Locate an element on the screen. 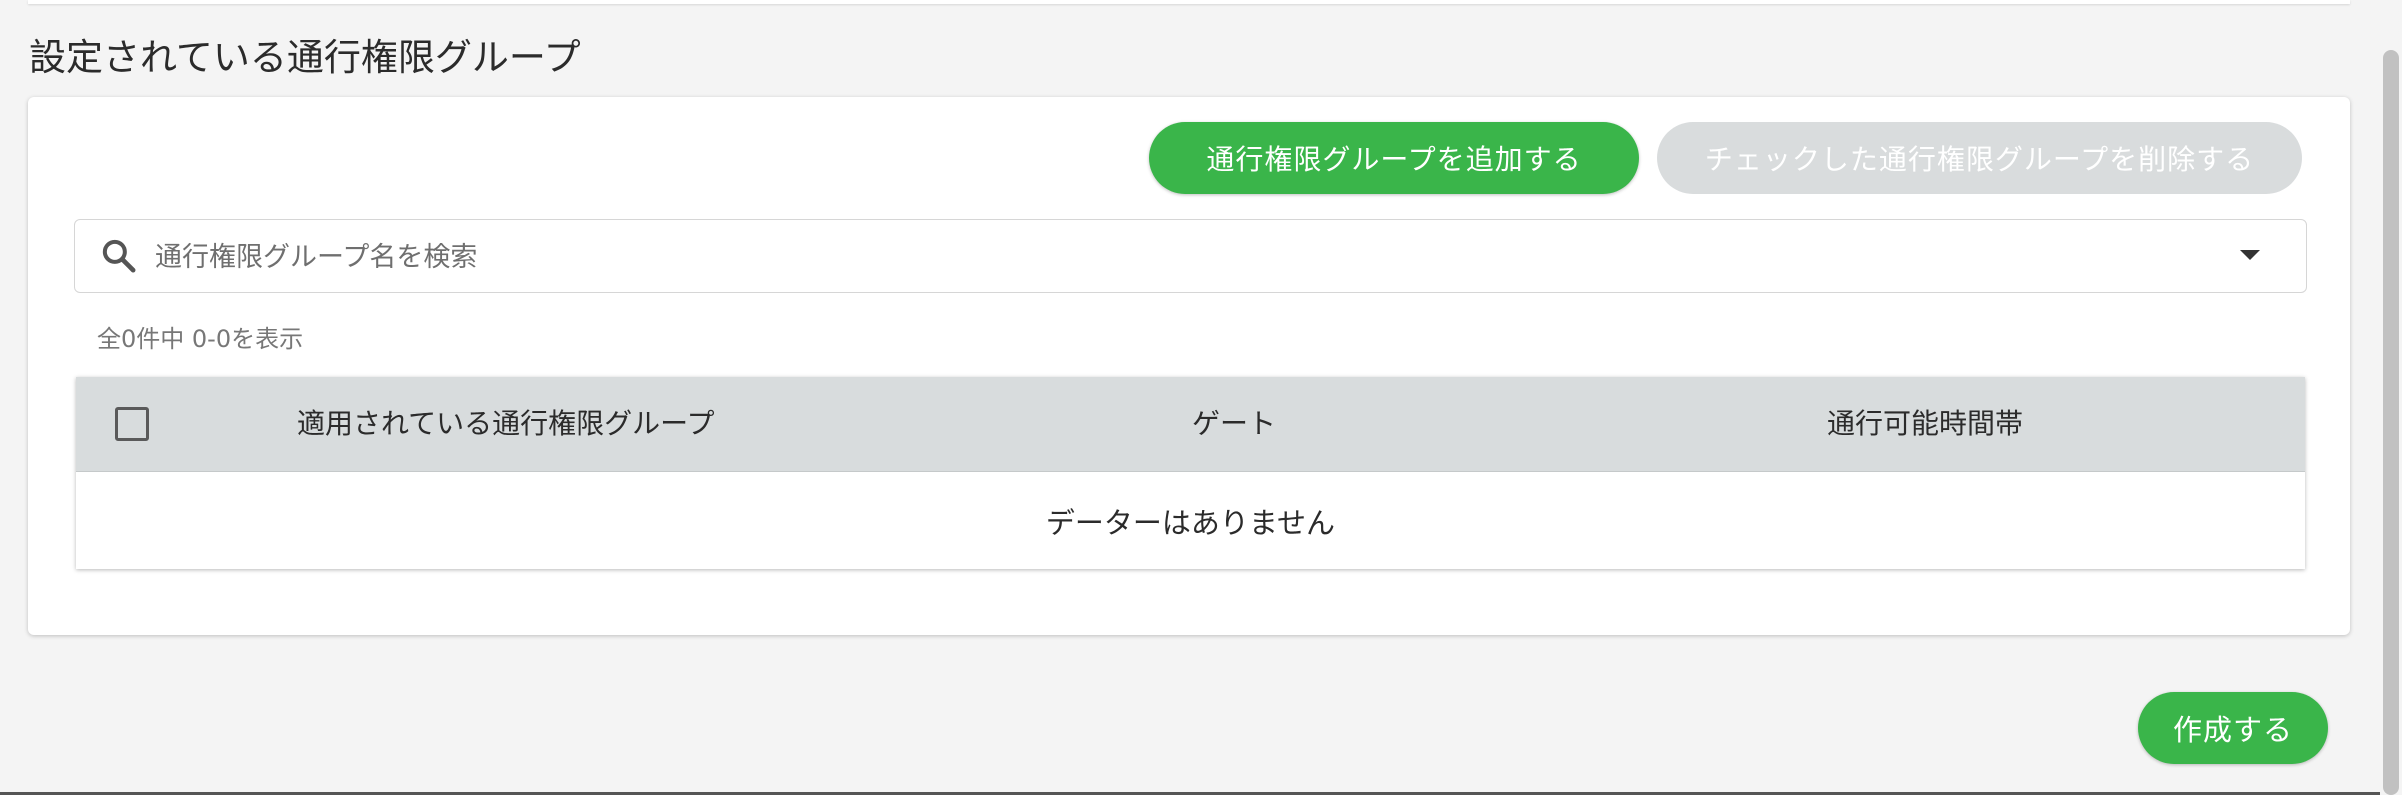  search-field is located at coordinates (1190, 256).